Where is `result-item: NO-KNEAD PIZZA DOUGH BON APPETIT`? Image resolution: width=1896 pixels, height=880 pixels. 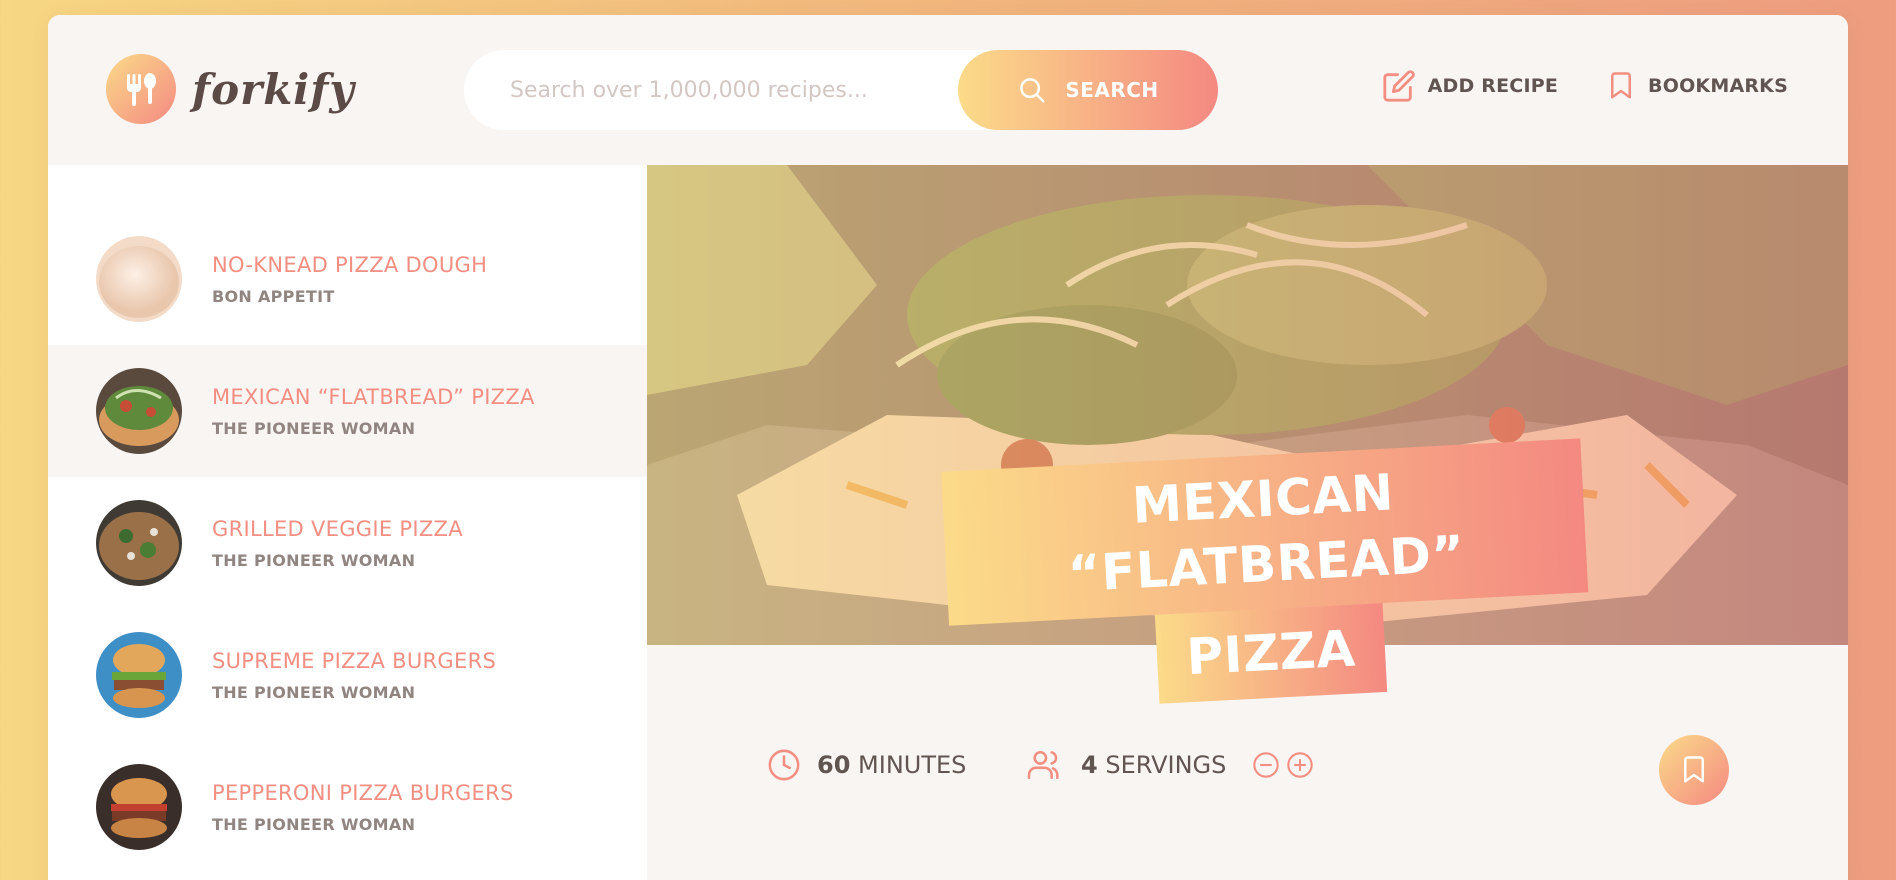
result-item: NO-KNEAD PIZZA DOUGH BON APPETIT is located at coordinates (347, 279).